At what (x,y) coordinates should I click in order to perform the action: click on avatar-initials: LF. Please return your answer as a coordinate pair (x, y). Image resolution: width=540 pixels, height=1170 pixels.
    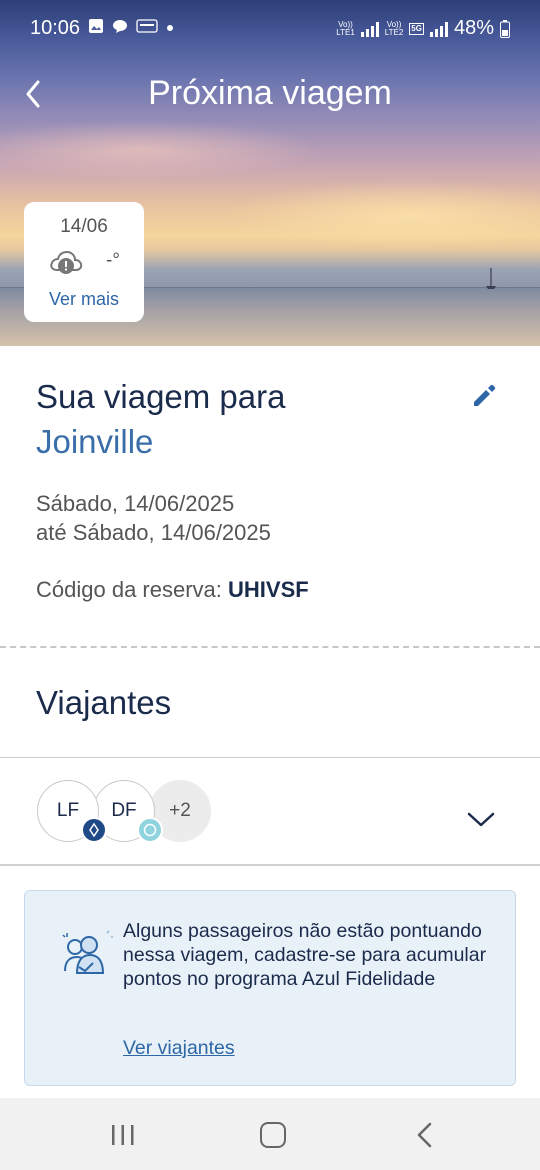
    Looking at the image, I should click on (68, 810).